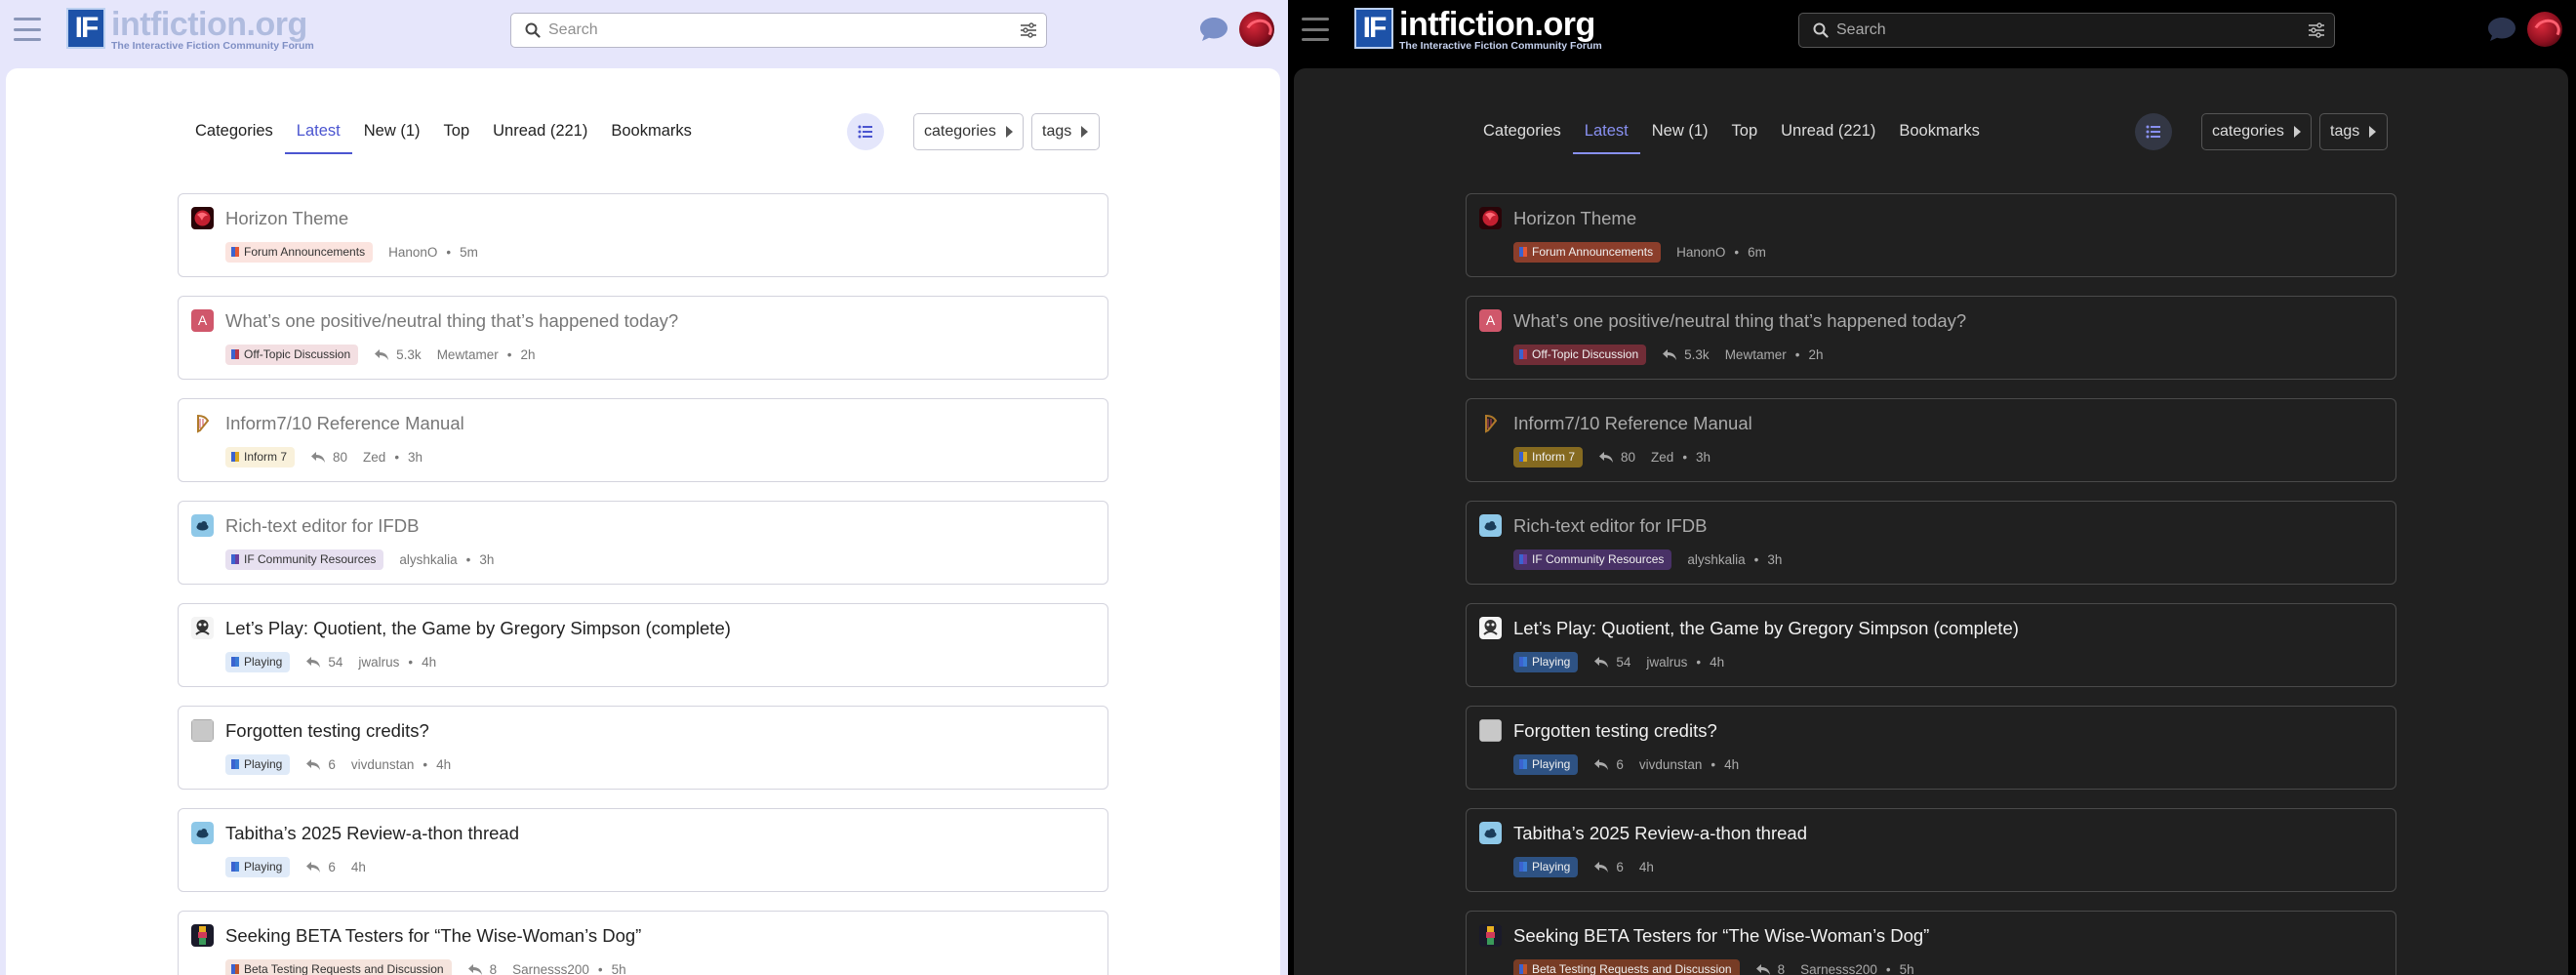  I want to click on tab-unread: Unread (221), so click(540, 131).